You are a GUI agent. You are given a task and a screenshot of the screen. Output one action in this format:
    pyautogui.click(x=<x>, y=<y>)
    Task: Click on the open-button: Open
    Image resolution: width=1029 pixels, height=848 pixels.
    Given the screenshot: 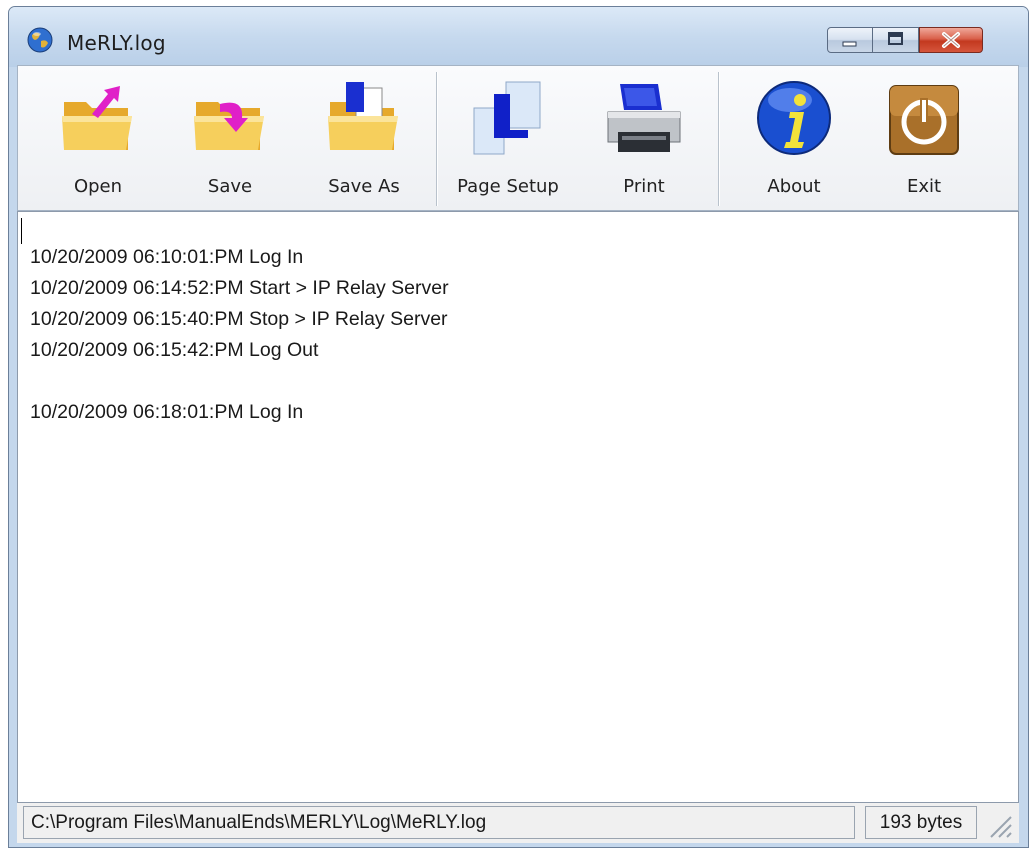 What is the action you would take?
    pyautogui.click(x=98, y=138)
    